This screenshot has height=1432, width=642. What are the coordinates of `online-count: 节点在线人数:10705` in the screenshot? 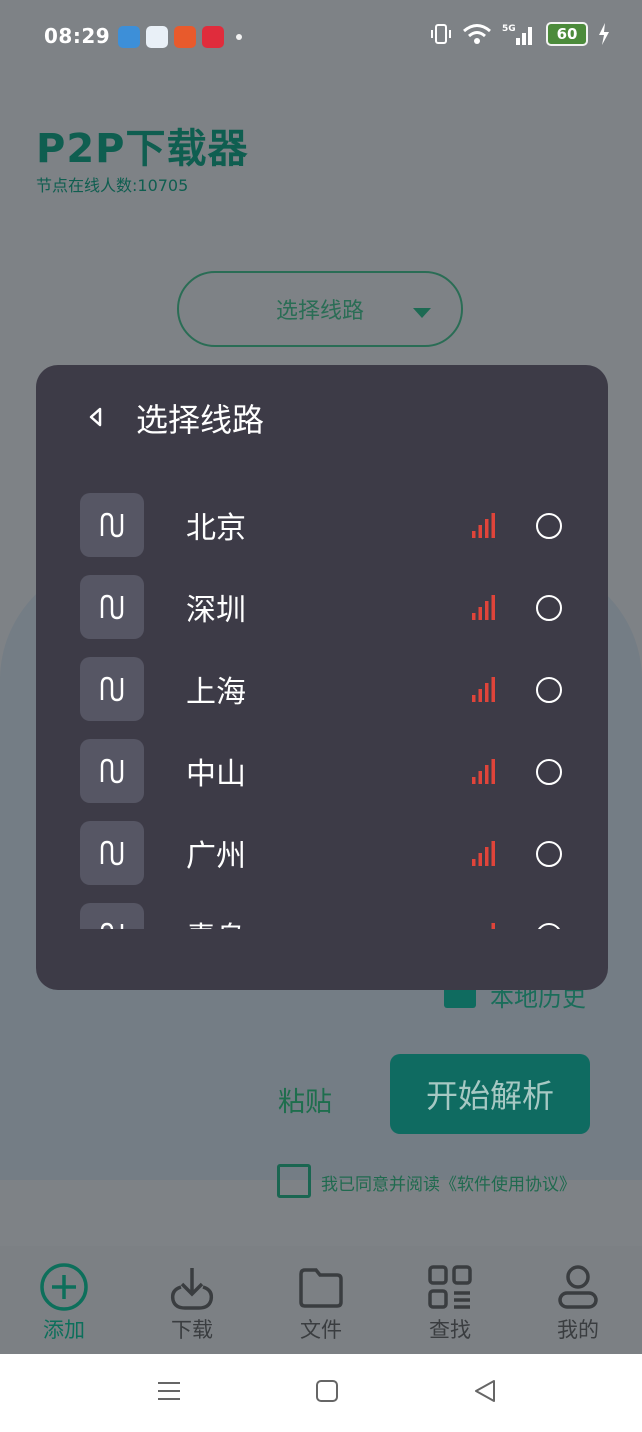 It's located at (112, 185).